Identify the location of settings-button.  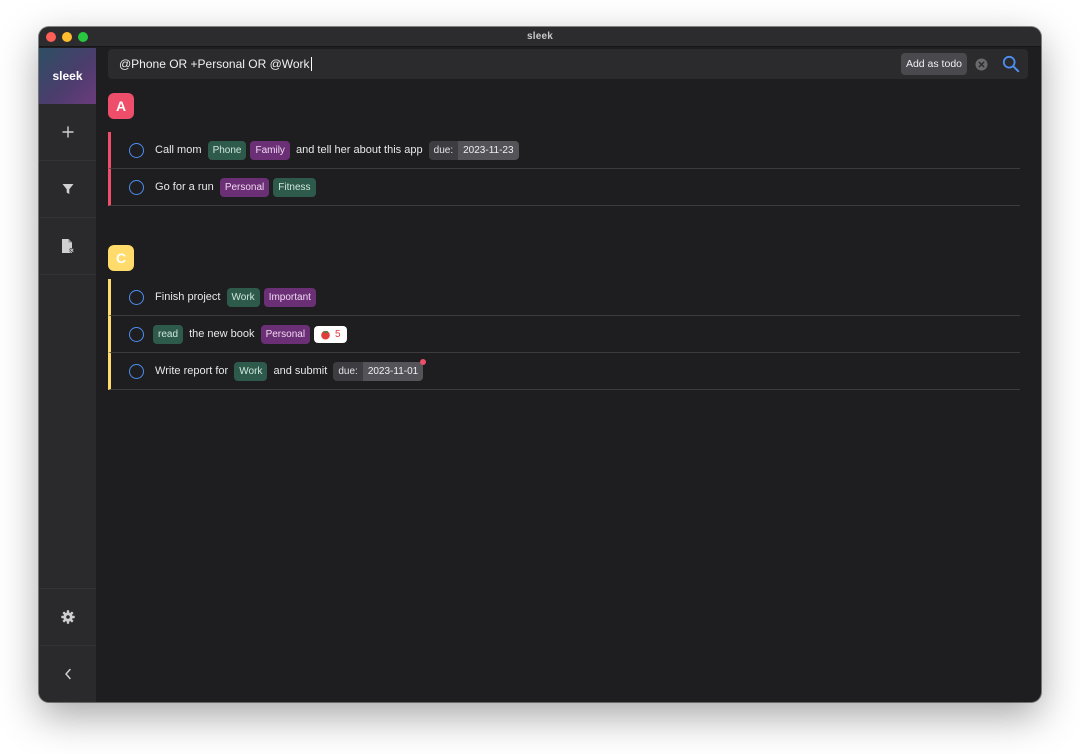
(67, 616).